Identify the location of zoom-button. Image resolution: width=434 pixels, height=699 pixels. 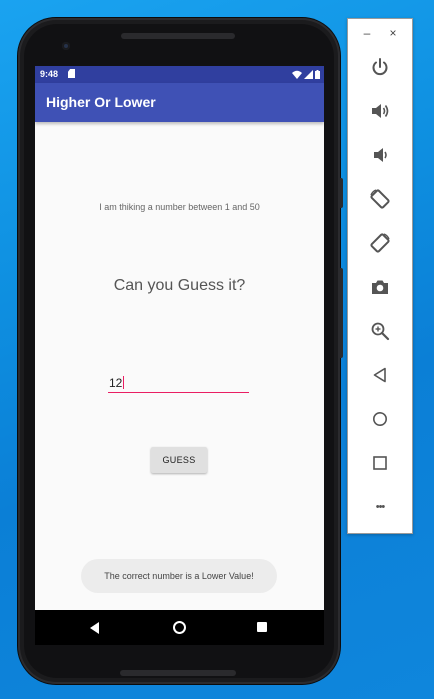
(380, 331).